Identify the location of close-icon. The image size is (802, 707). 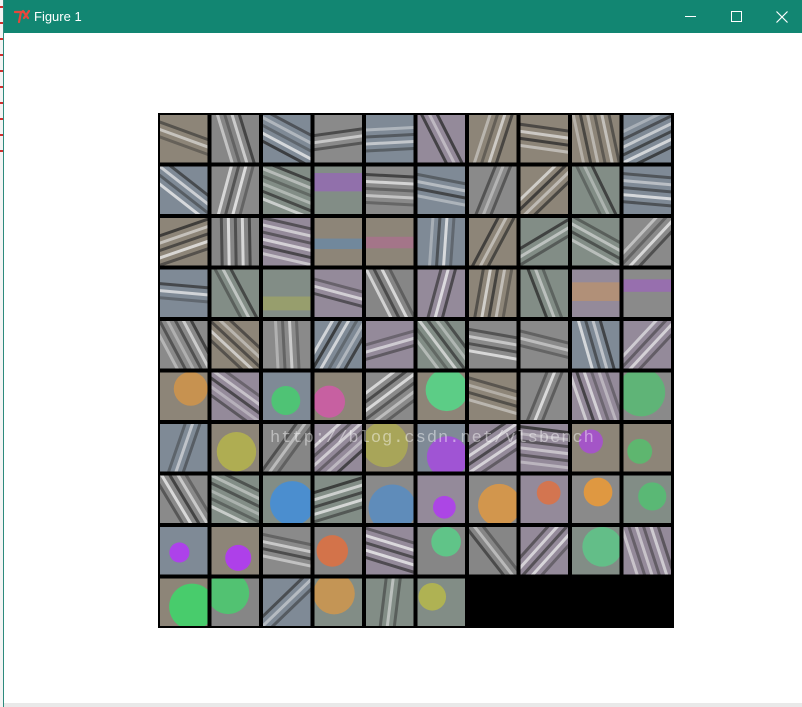
(782, 16).